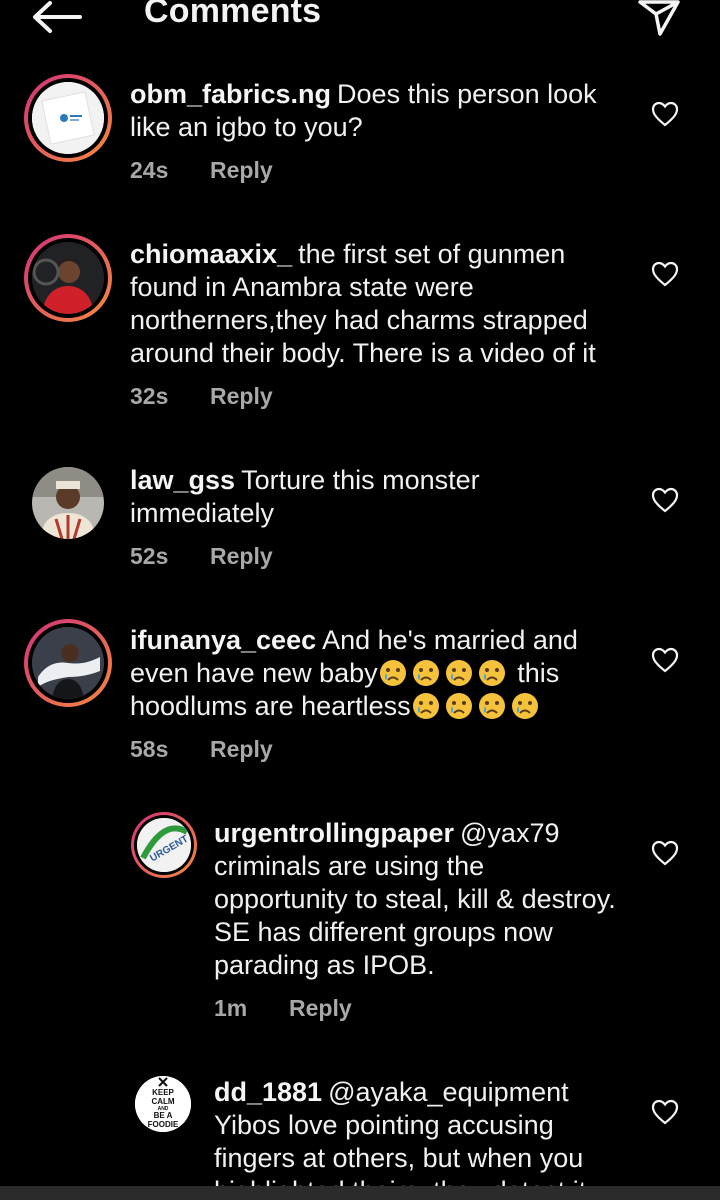 The height and width of the screenshot is (1200, 720). Describe the element at coordinates (360, 1193) in the screenshot. I see `bottom-nav-bar` at that location.